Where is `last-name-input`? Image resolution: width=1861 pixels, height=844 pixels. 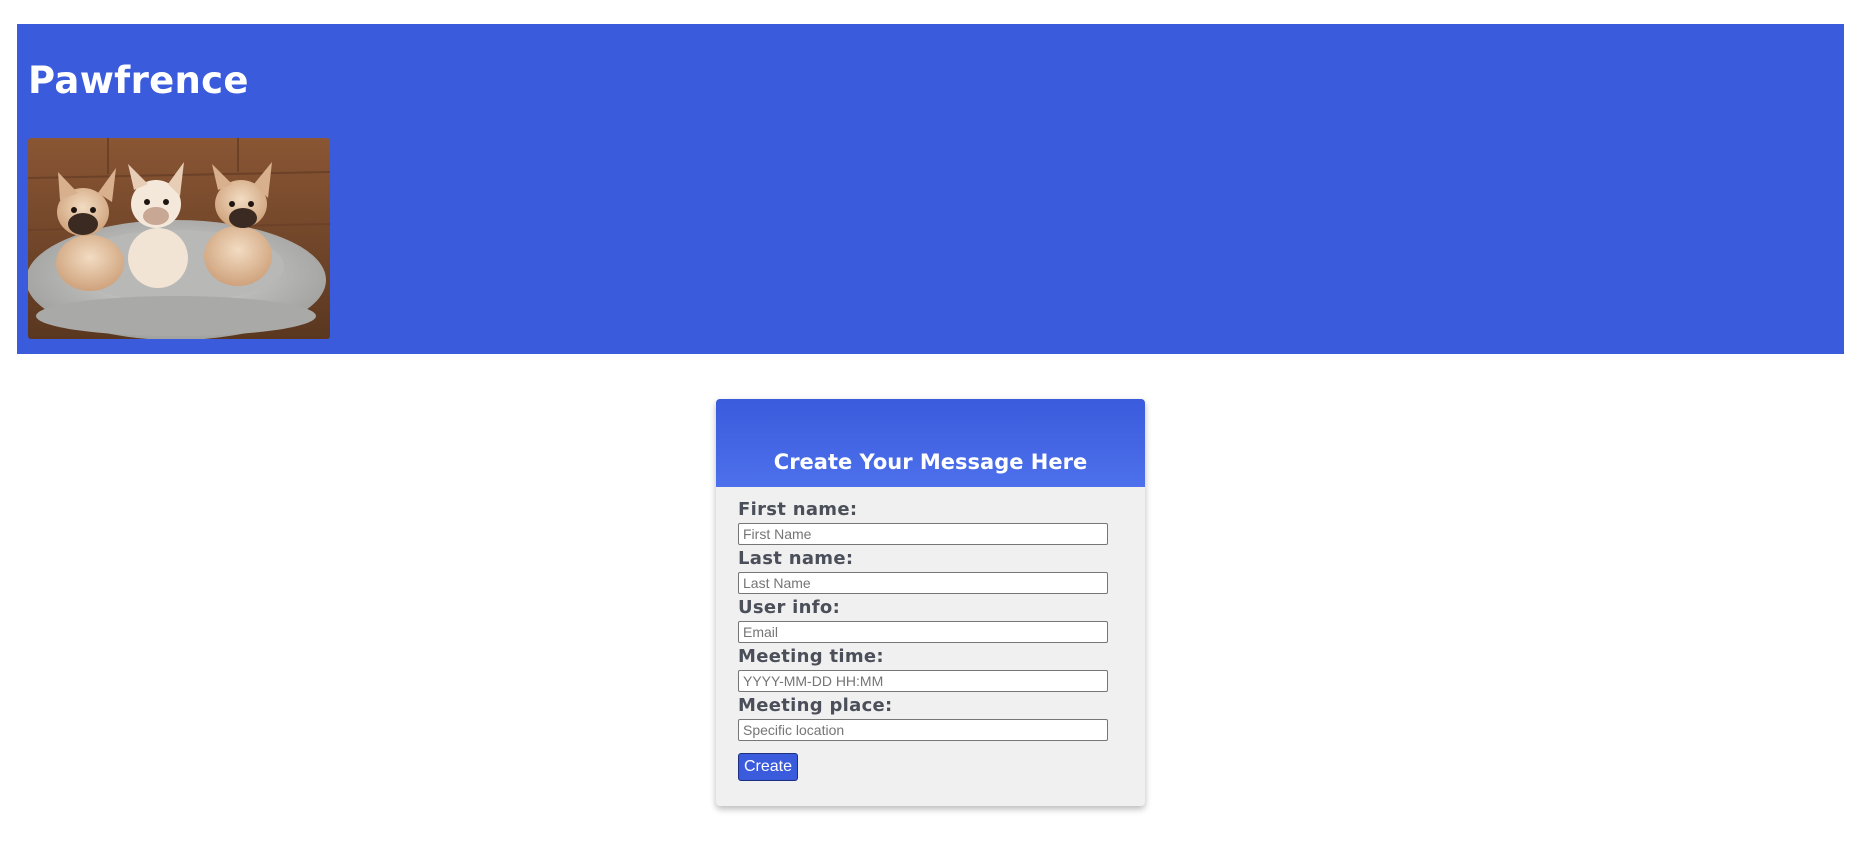 last-name-input is located at coordinates (923, 583).